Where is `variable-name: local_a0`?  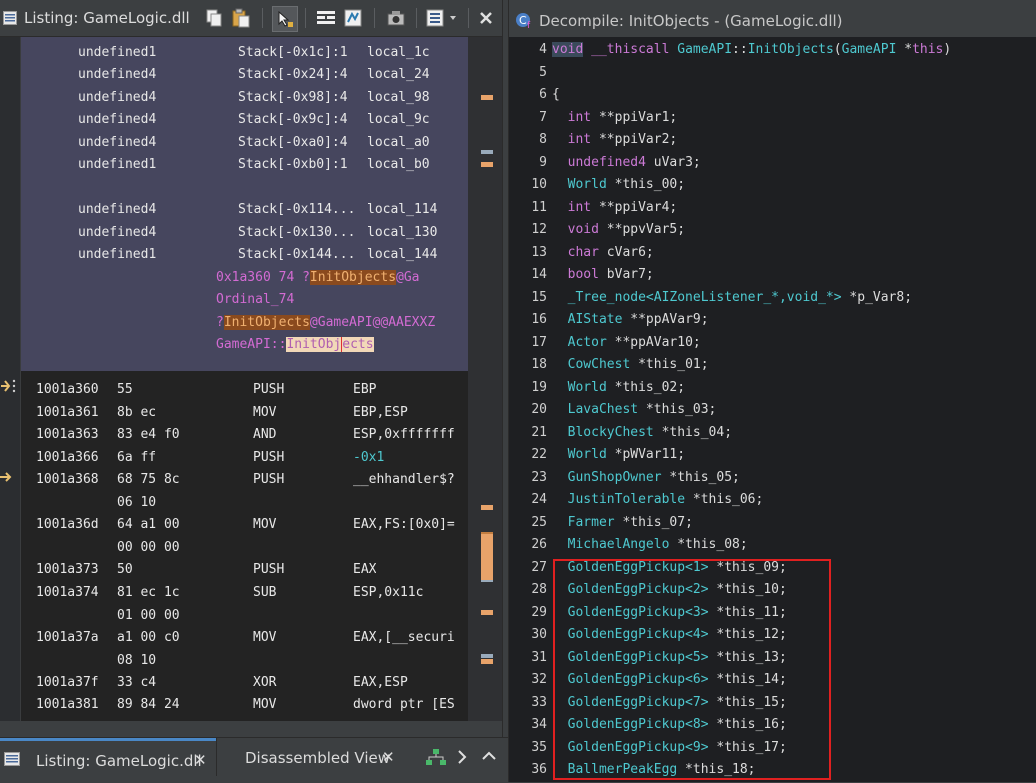
variable-name: local_a0 is located at coordinates (398, 142).